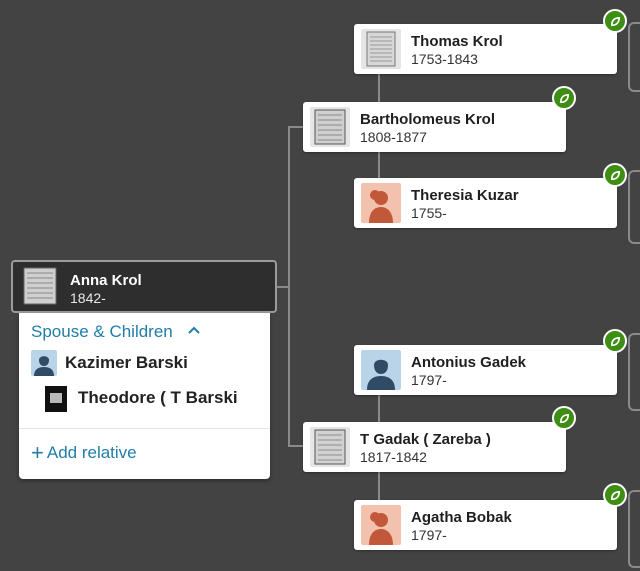 The width and height of the screenshot is (640, 571). I want to click on person-name: T Gadak ( Zareba ), so click(425, 439).